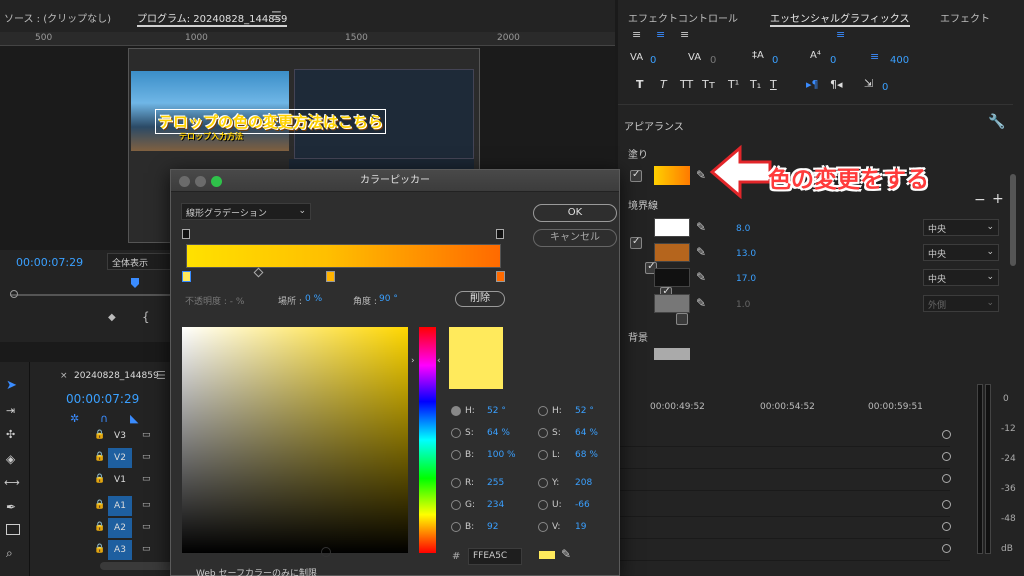 The image size is (1024, 576). Describe the element at coordinates (495, 556) in the screenshot. I see `hex-input: FFEA5C` at that location.